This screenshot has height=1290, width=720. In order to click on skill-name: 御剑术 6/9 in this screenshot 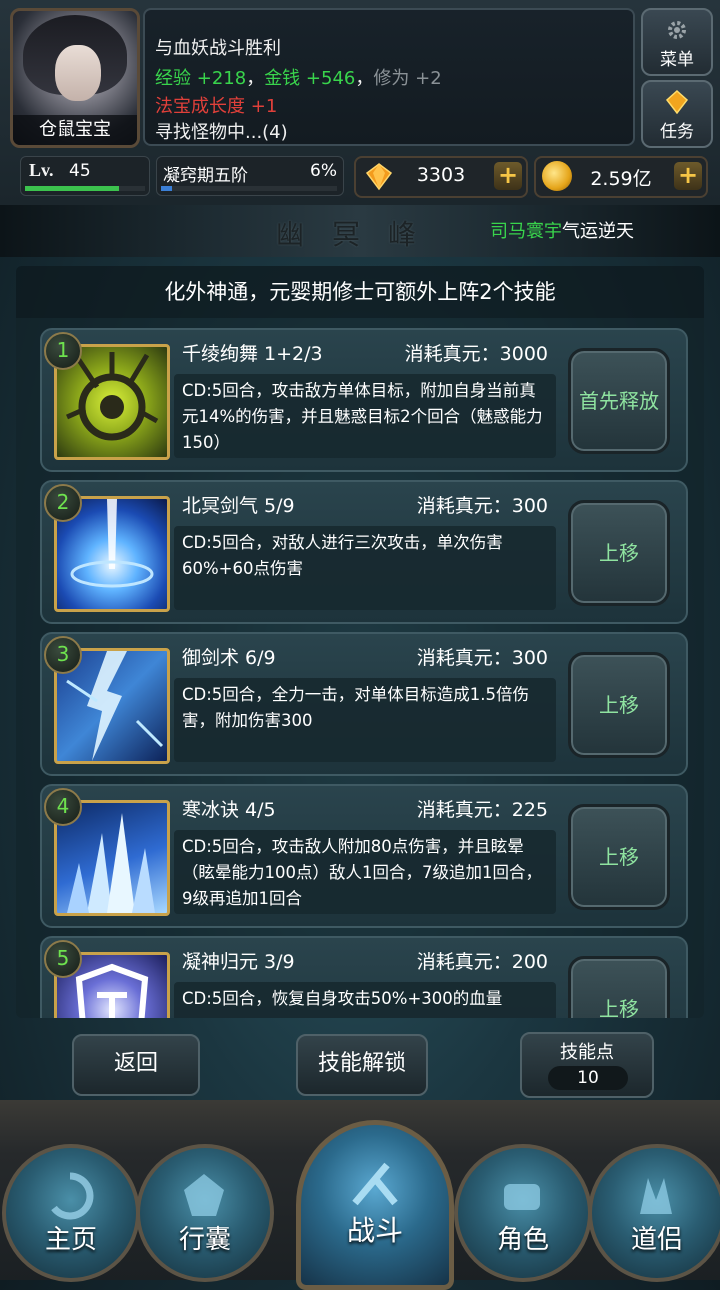, I will do `click(229, 658)`.